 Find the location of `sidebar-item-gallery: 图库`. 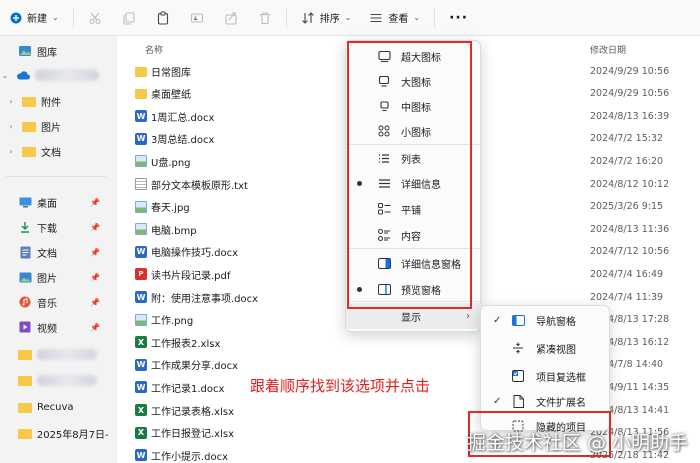

sidebar-item-gallery: 图库 is located at coordinates (55, 51).